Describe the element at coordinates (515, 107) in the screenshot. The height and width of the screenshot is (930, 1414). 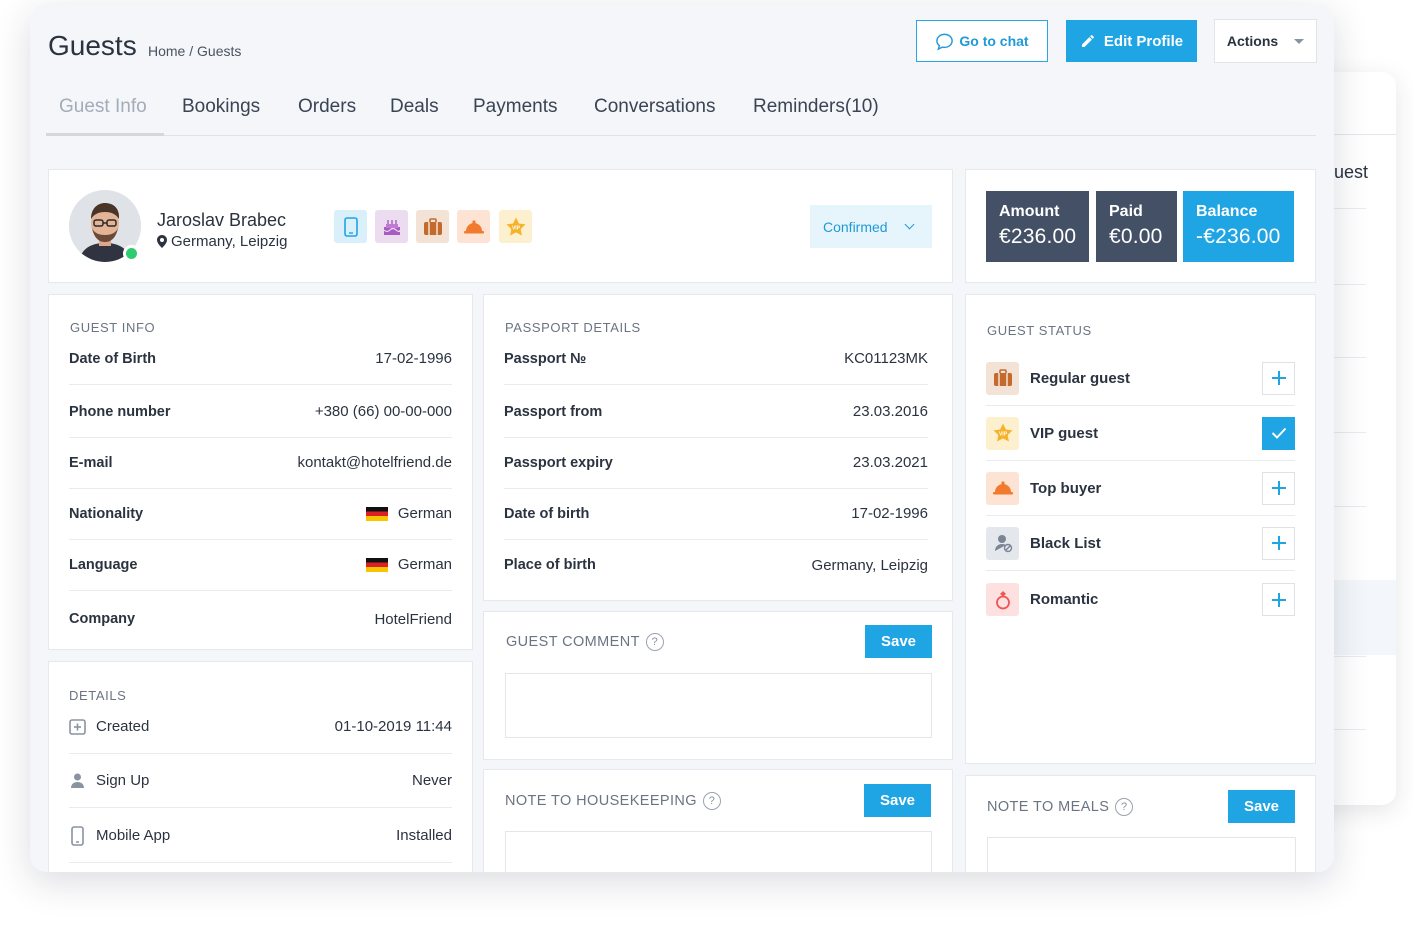
I see `tab-payments: Payments` at that location.